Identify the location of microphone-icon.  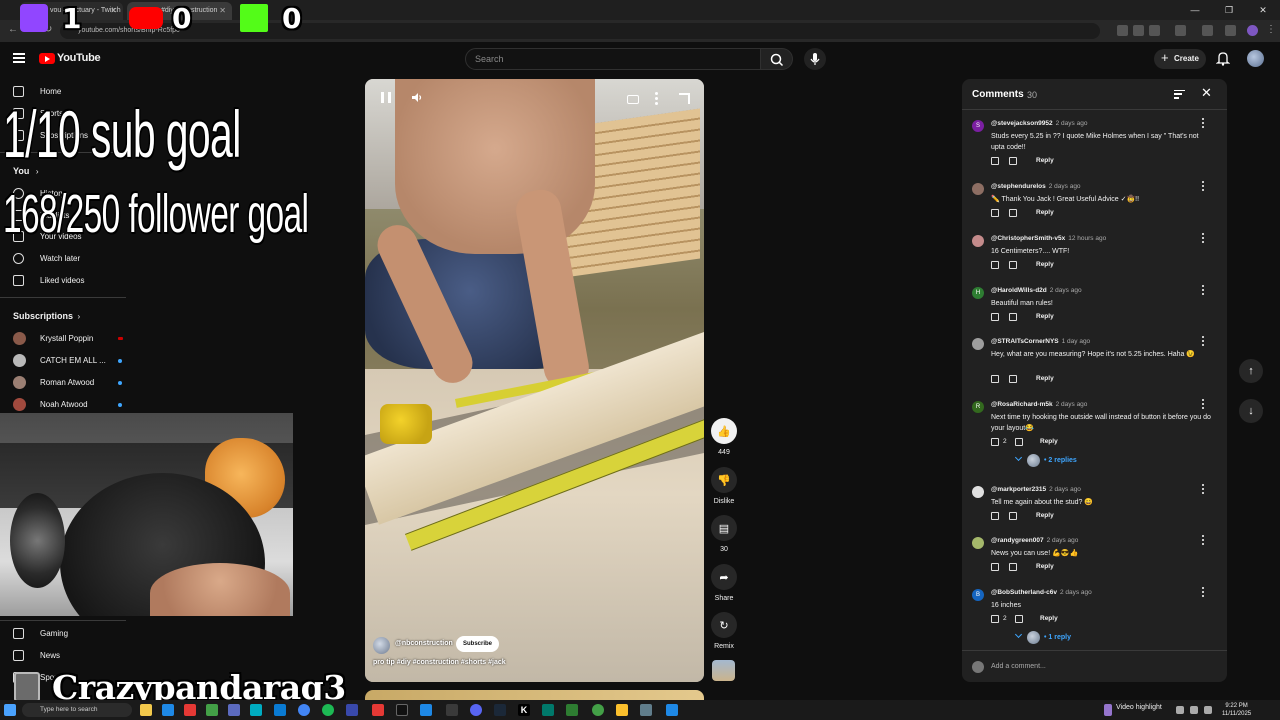
(1194, 710).